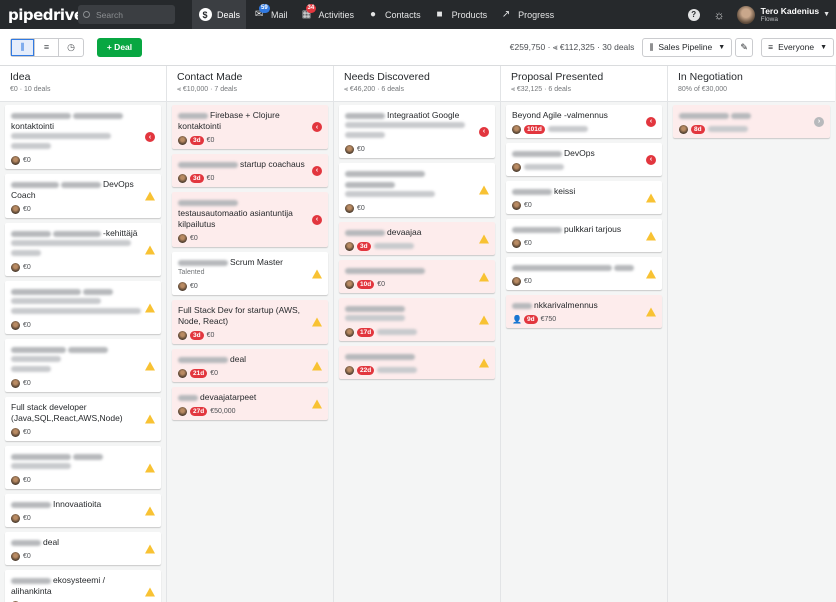 The height and width of the screenshot is (602, 836). What do you see at coordinates (417, 276) in the screenshot?
I see `deal-card: 10d €0` at bounding box center [417, 276].